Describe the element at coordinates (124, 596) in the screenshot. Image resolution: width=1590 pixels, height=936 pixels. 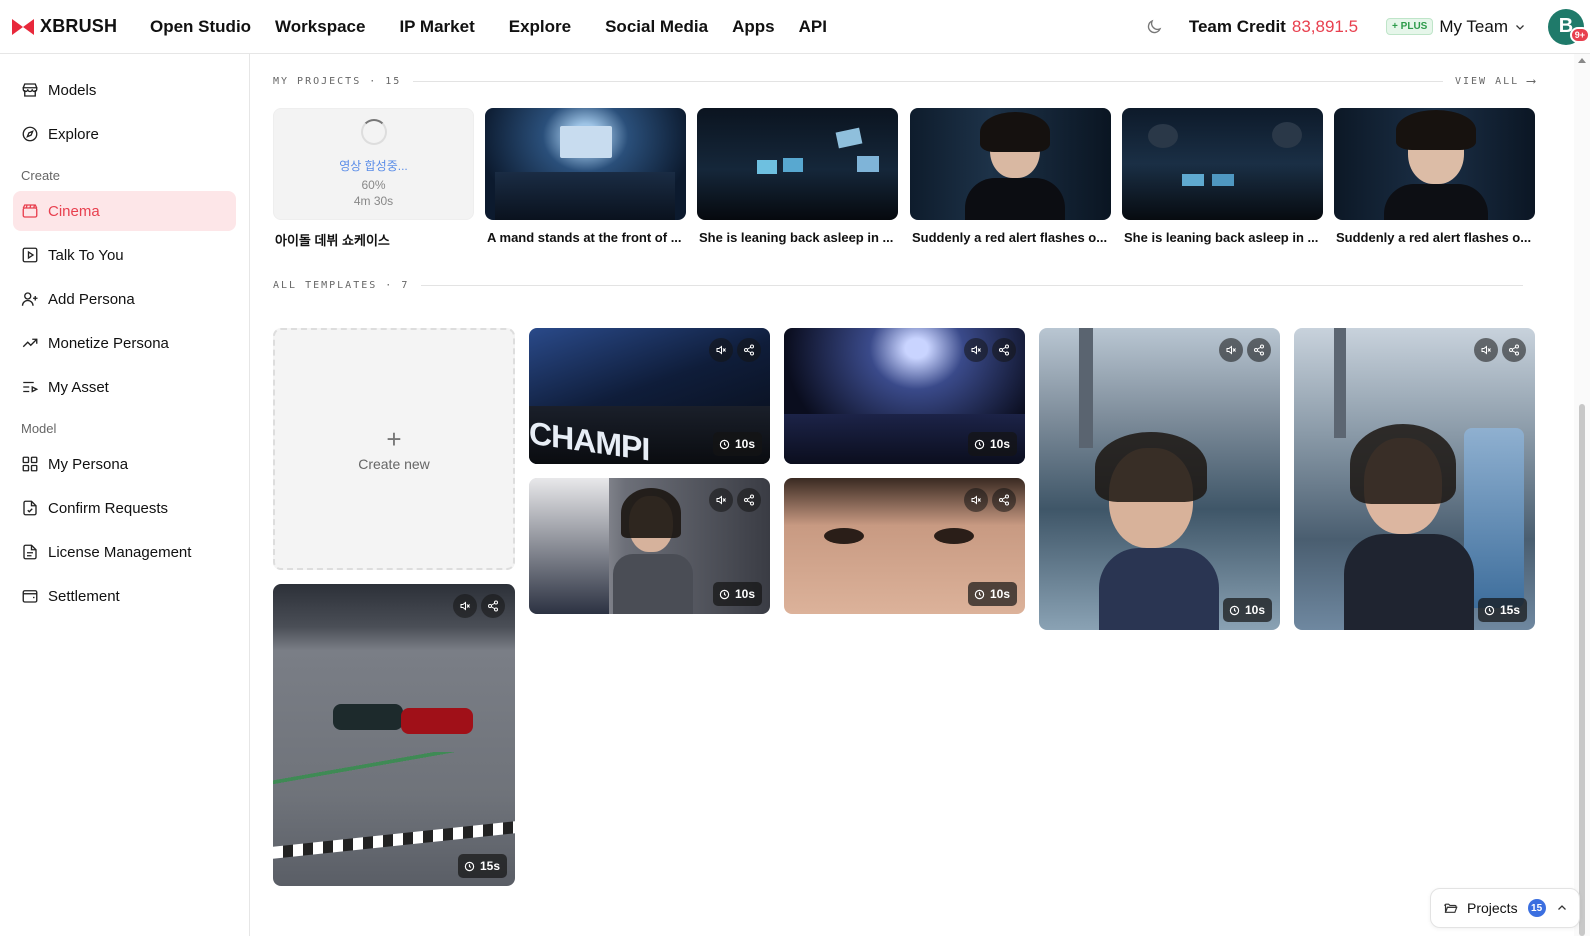
I see `sidebar-item-settlement: Settlement` at that location.